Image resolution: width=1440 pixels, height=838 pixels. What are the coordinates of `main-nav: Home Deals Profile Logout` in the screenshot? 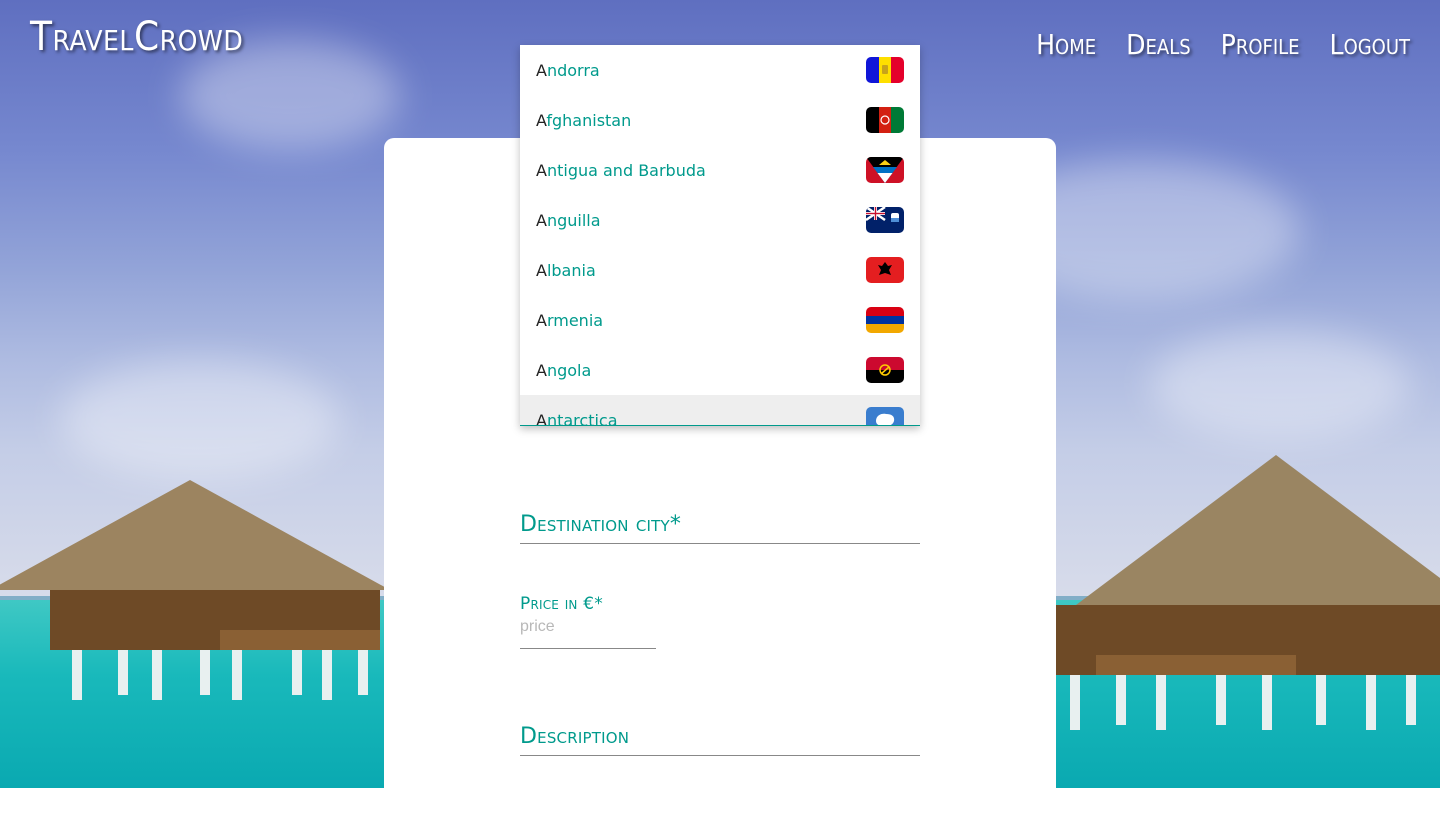 It's located at (1223, 44).